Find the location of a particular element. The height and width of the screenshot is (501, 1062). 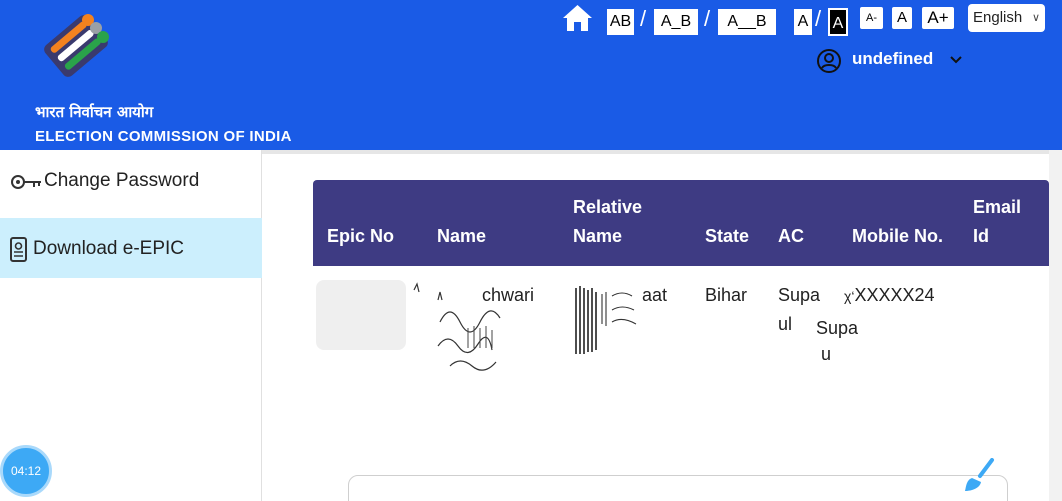

horizontal-divider is located at coordinates (655, 152).